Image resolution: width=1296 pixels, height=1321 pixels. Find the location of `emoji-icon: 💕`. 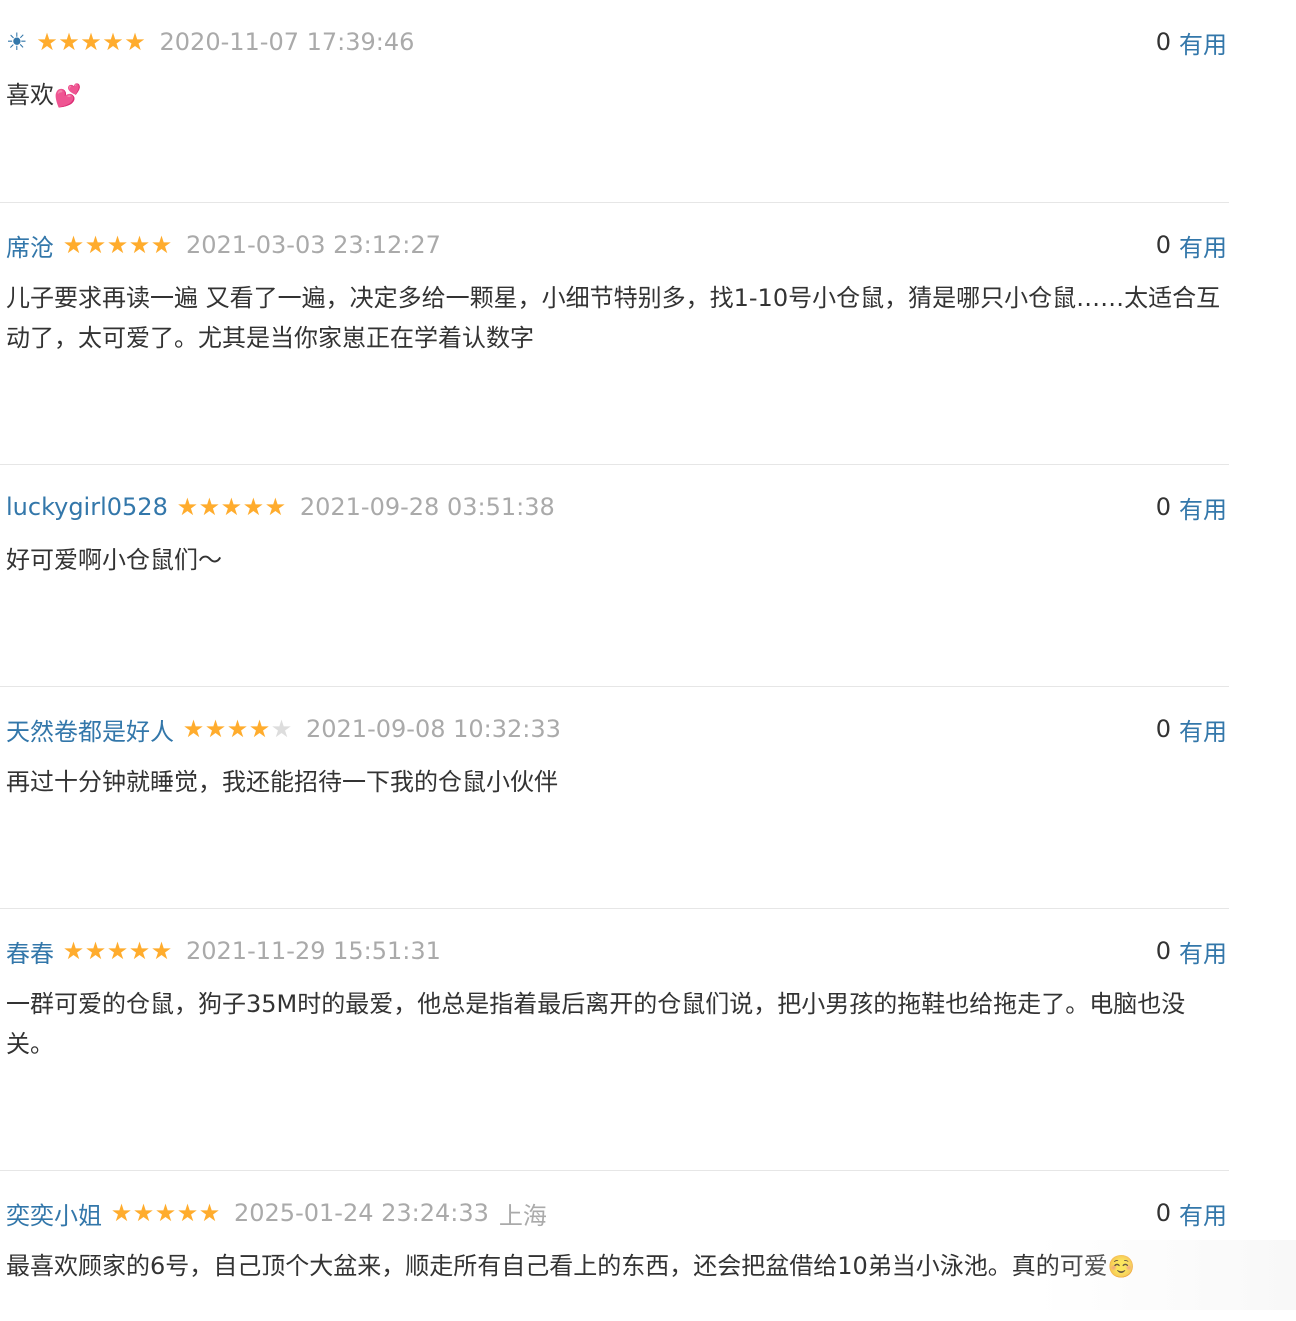

emoji-icon: 💕 is located at coordinates (68, 96).